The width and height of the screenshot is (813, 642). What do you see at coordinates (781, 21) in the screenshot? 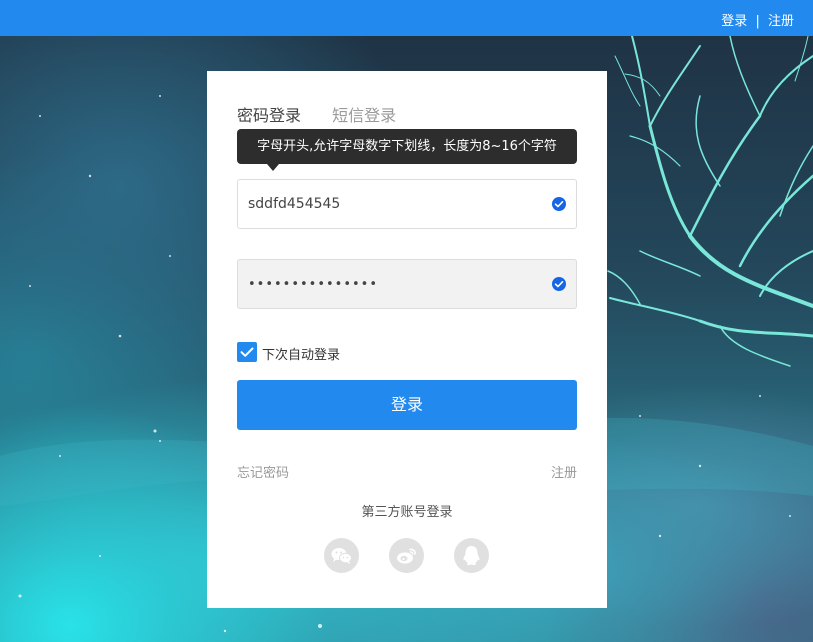
I see `top-register-link: 注册` at bounding box center [781, 21].